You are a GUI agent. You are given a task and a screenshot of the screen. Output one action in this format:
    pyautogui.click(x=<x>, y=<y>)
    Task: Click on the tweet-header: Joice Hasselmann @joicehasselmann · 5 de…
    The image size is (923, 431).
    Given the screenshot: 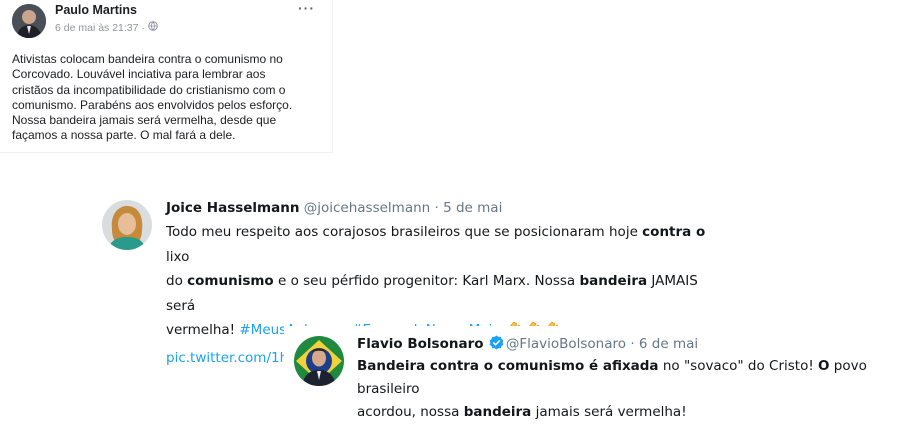 What is the action you would take?
    pyautogui.click(x=334, y=208)
    